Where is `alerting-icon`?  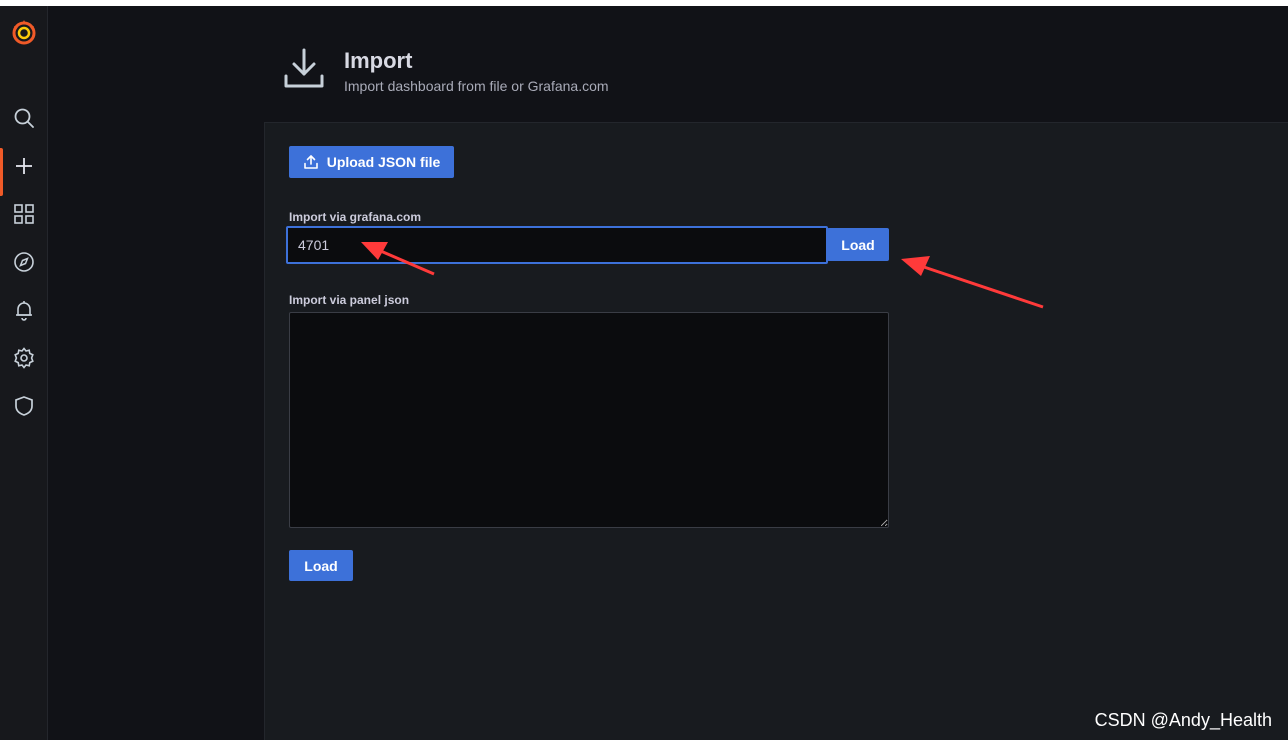
alerting-icon is located at coordinates (24, 310).